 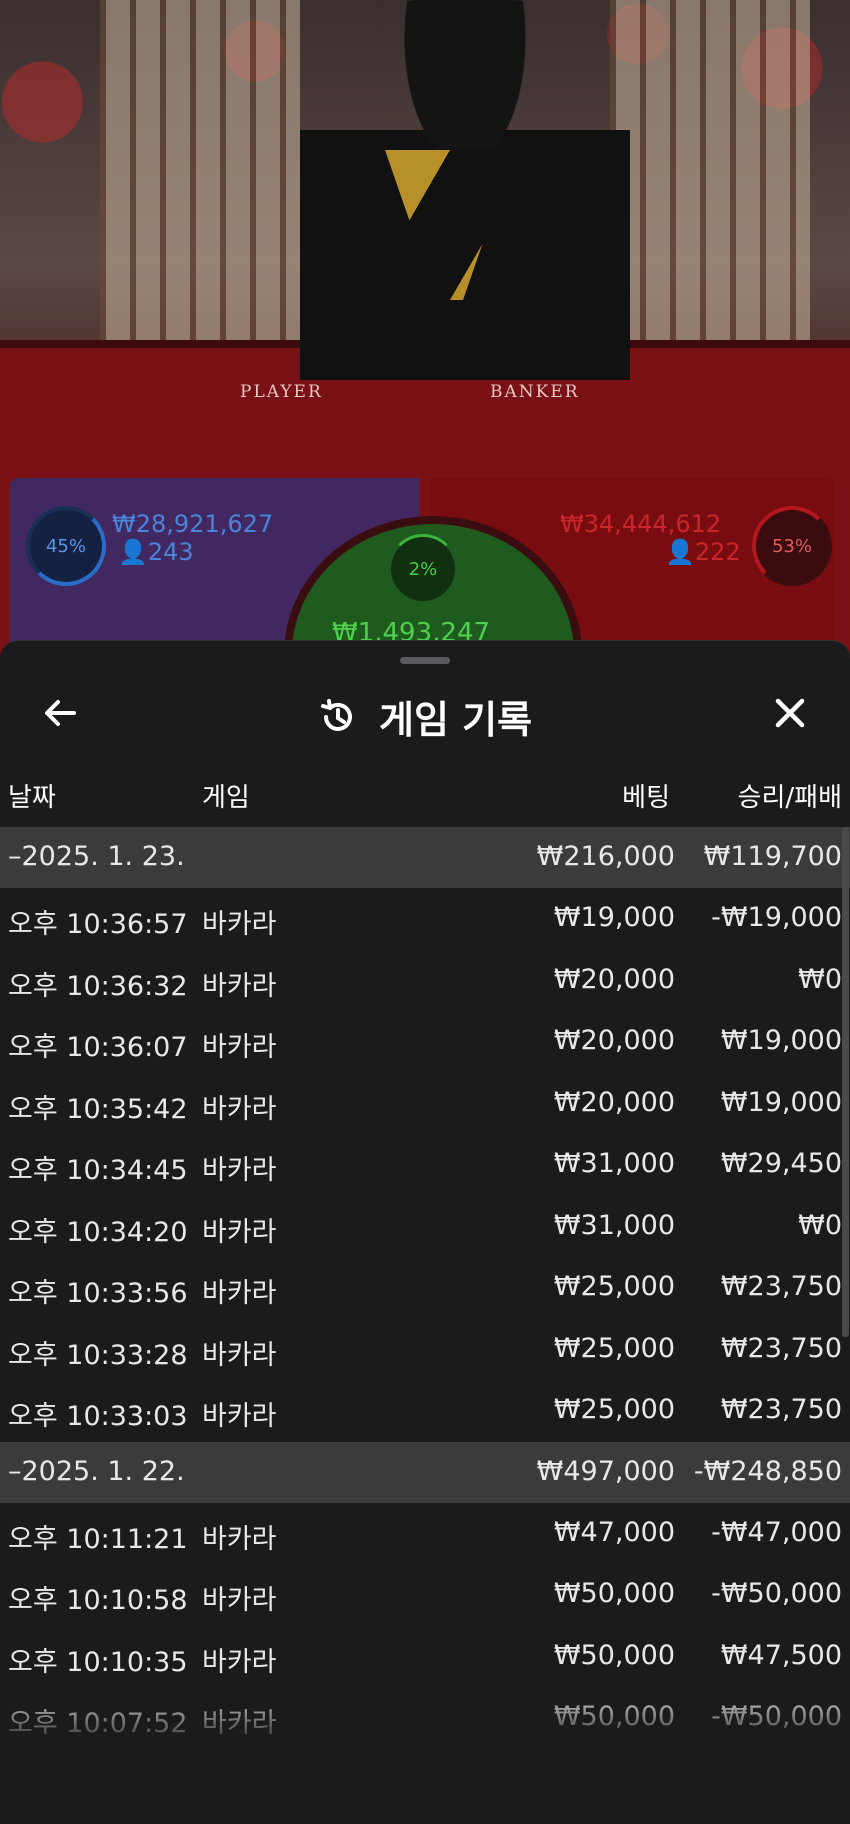 What do you see at coordinates (425, 797) in the screenshot?
I see `column-headers: 날짜 게임 베팅 승리/패배` at bounding box center [425, 797].